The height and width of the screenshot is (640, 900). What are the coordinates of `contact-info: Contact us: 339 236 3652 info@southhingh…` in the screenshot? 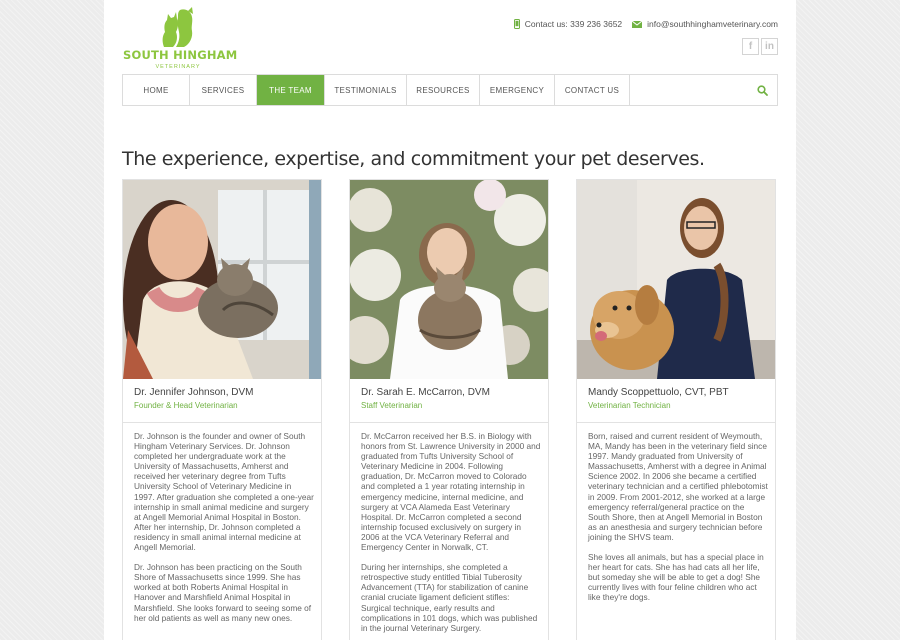 It's located at (641, 24).